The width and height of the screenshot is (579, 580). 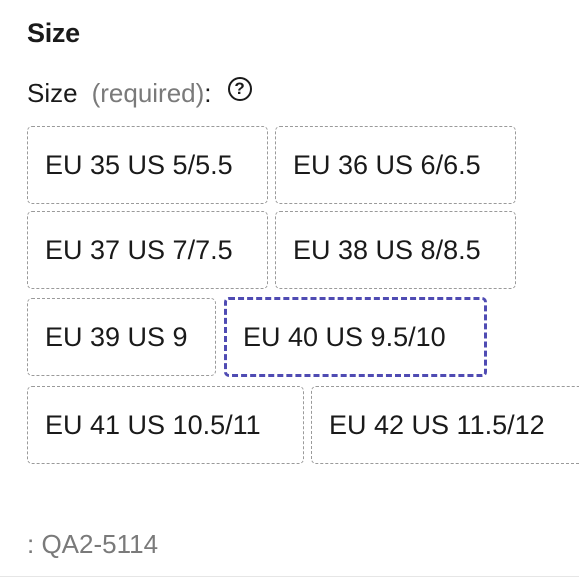 I want to click on size-option-eu38: EU 38 US 8/8.5, so click(x=395, y=250).